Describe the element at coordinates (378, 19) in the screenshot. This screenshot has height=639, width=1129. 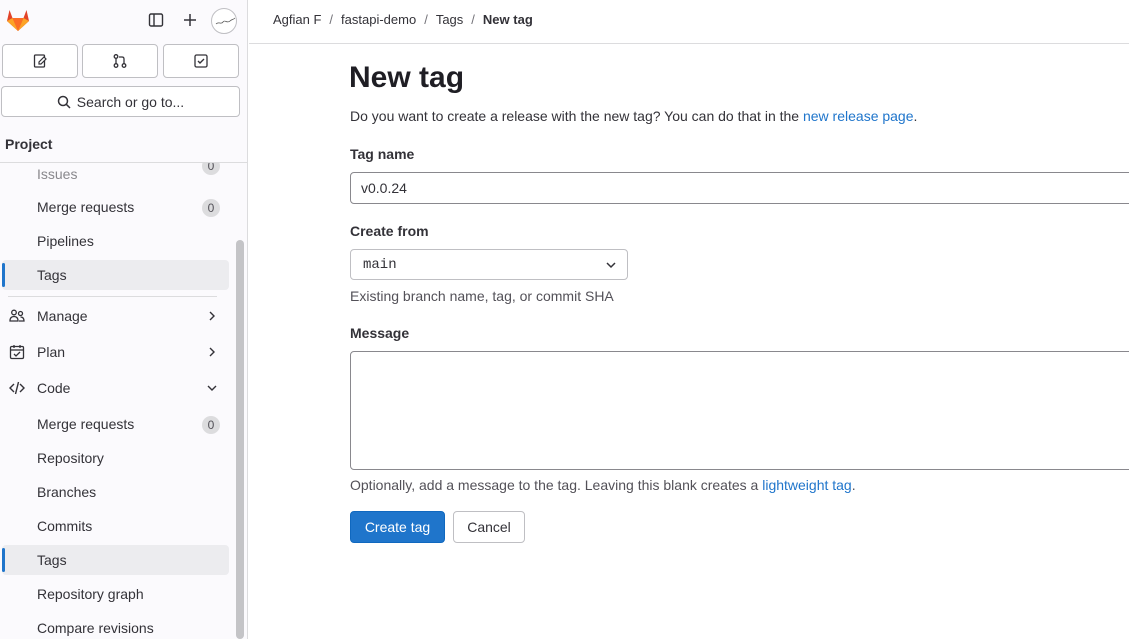
I see `breadcrumb-project: fastapi-demo` at that location.